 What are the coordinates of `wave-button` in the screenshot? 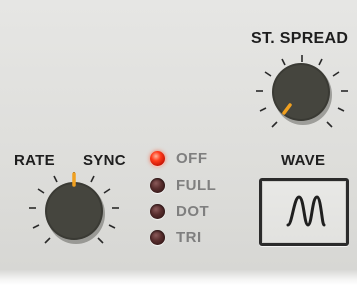 It's located at (304, 212).